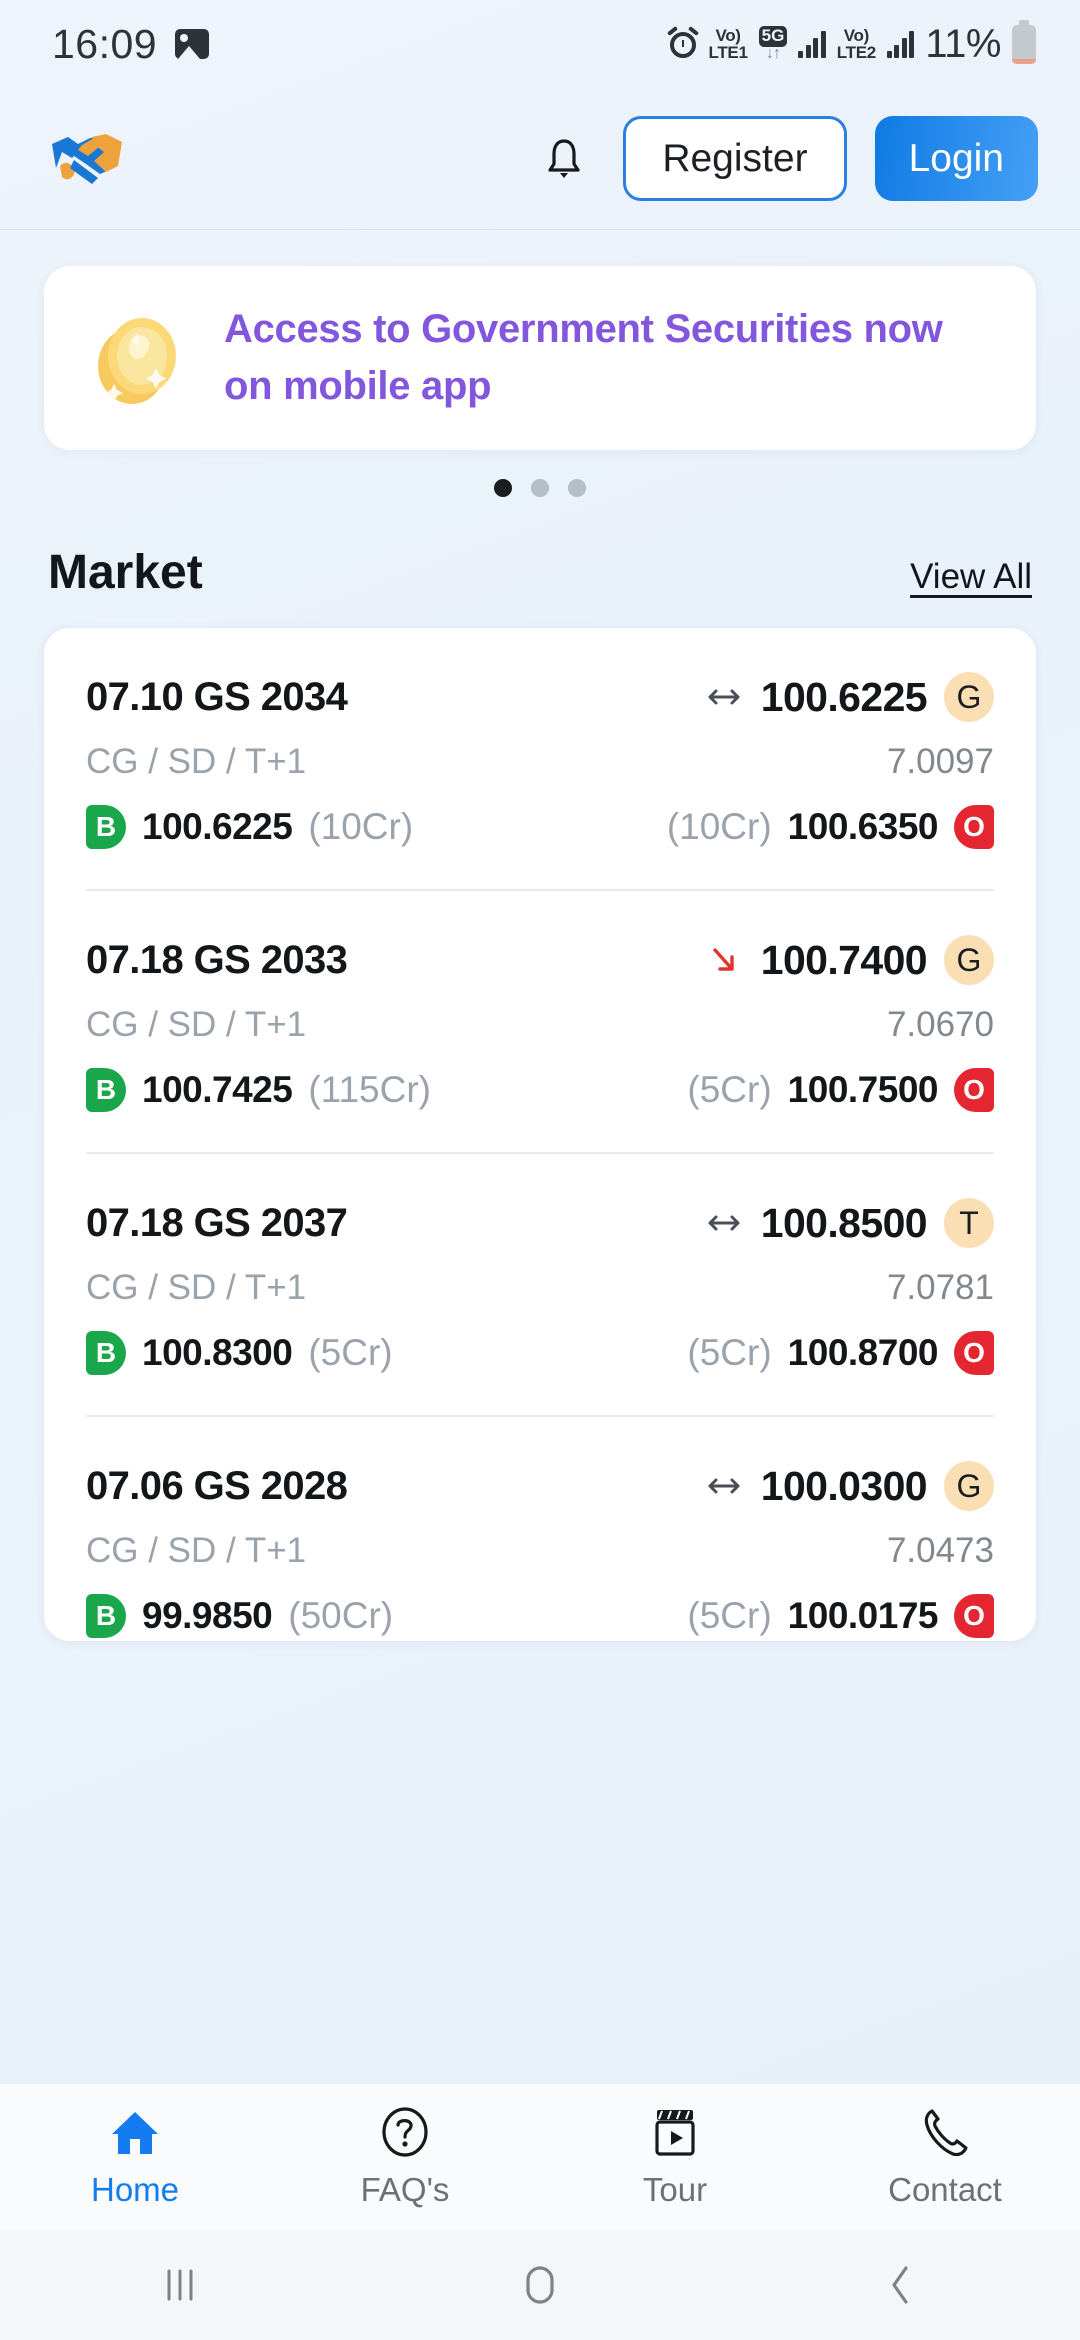 The height and width of the screenshot is (2340, 1080). Describe the element at coordinates (540, 815) in the screenshot. I see `market-row-quotes: B 100.6225 (10Cr) (10Cr) 100.6350 O` at that location.